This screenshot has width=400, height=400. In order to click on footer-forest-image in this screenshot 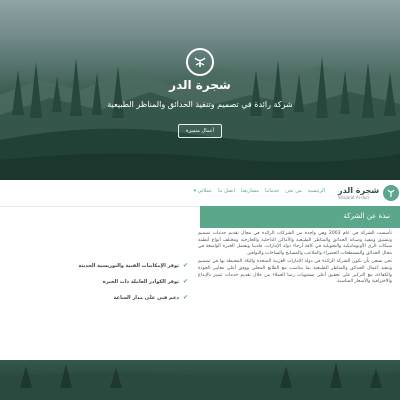, I will do `click(200, 381)`.